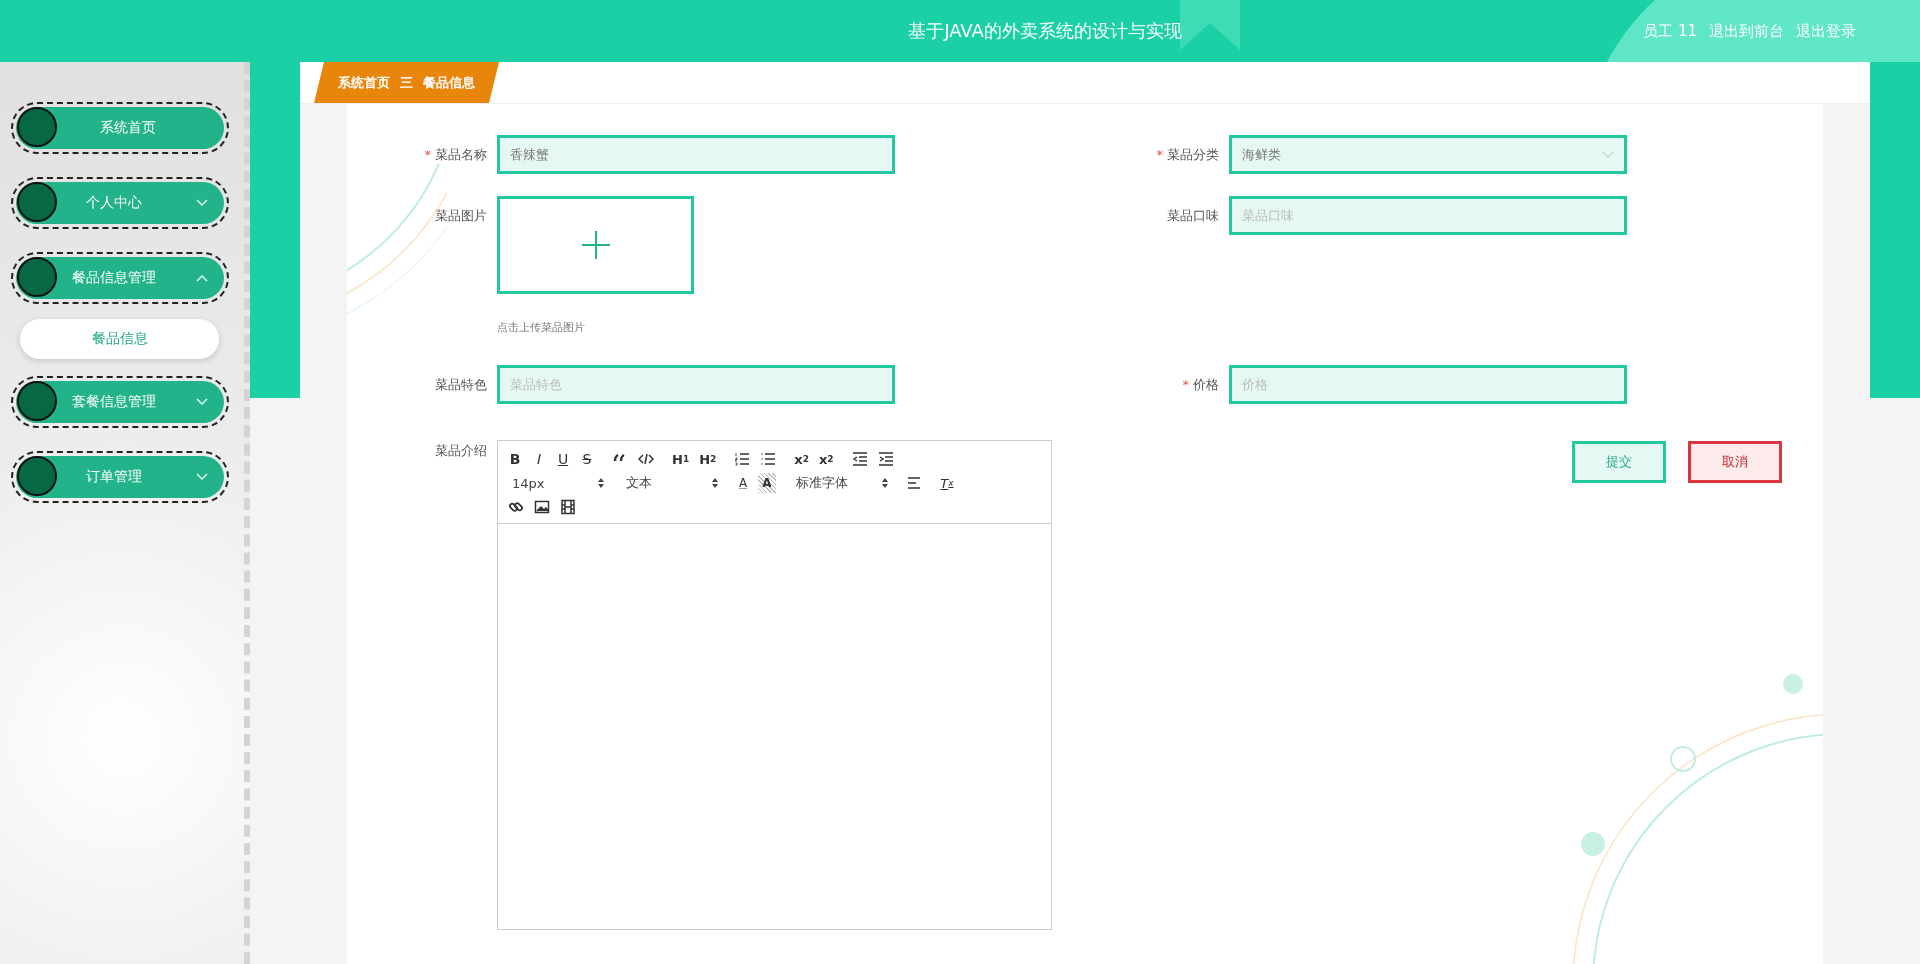 Image resolution: width=1920 pixels, height=964 pixels. I want to click on breadcrumb-separator: 三, so click(406, 82).